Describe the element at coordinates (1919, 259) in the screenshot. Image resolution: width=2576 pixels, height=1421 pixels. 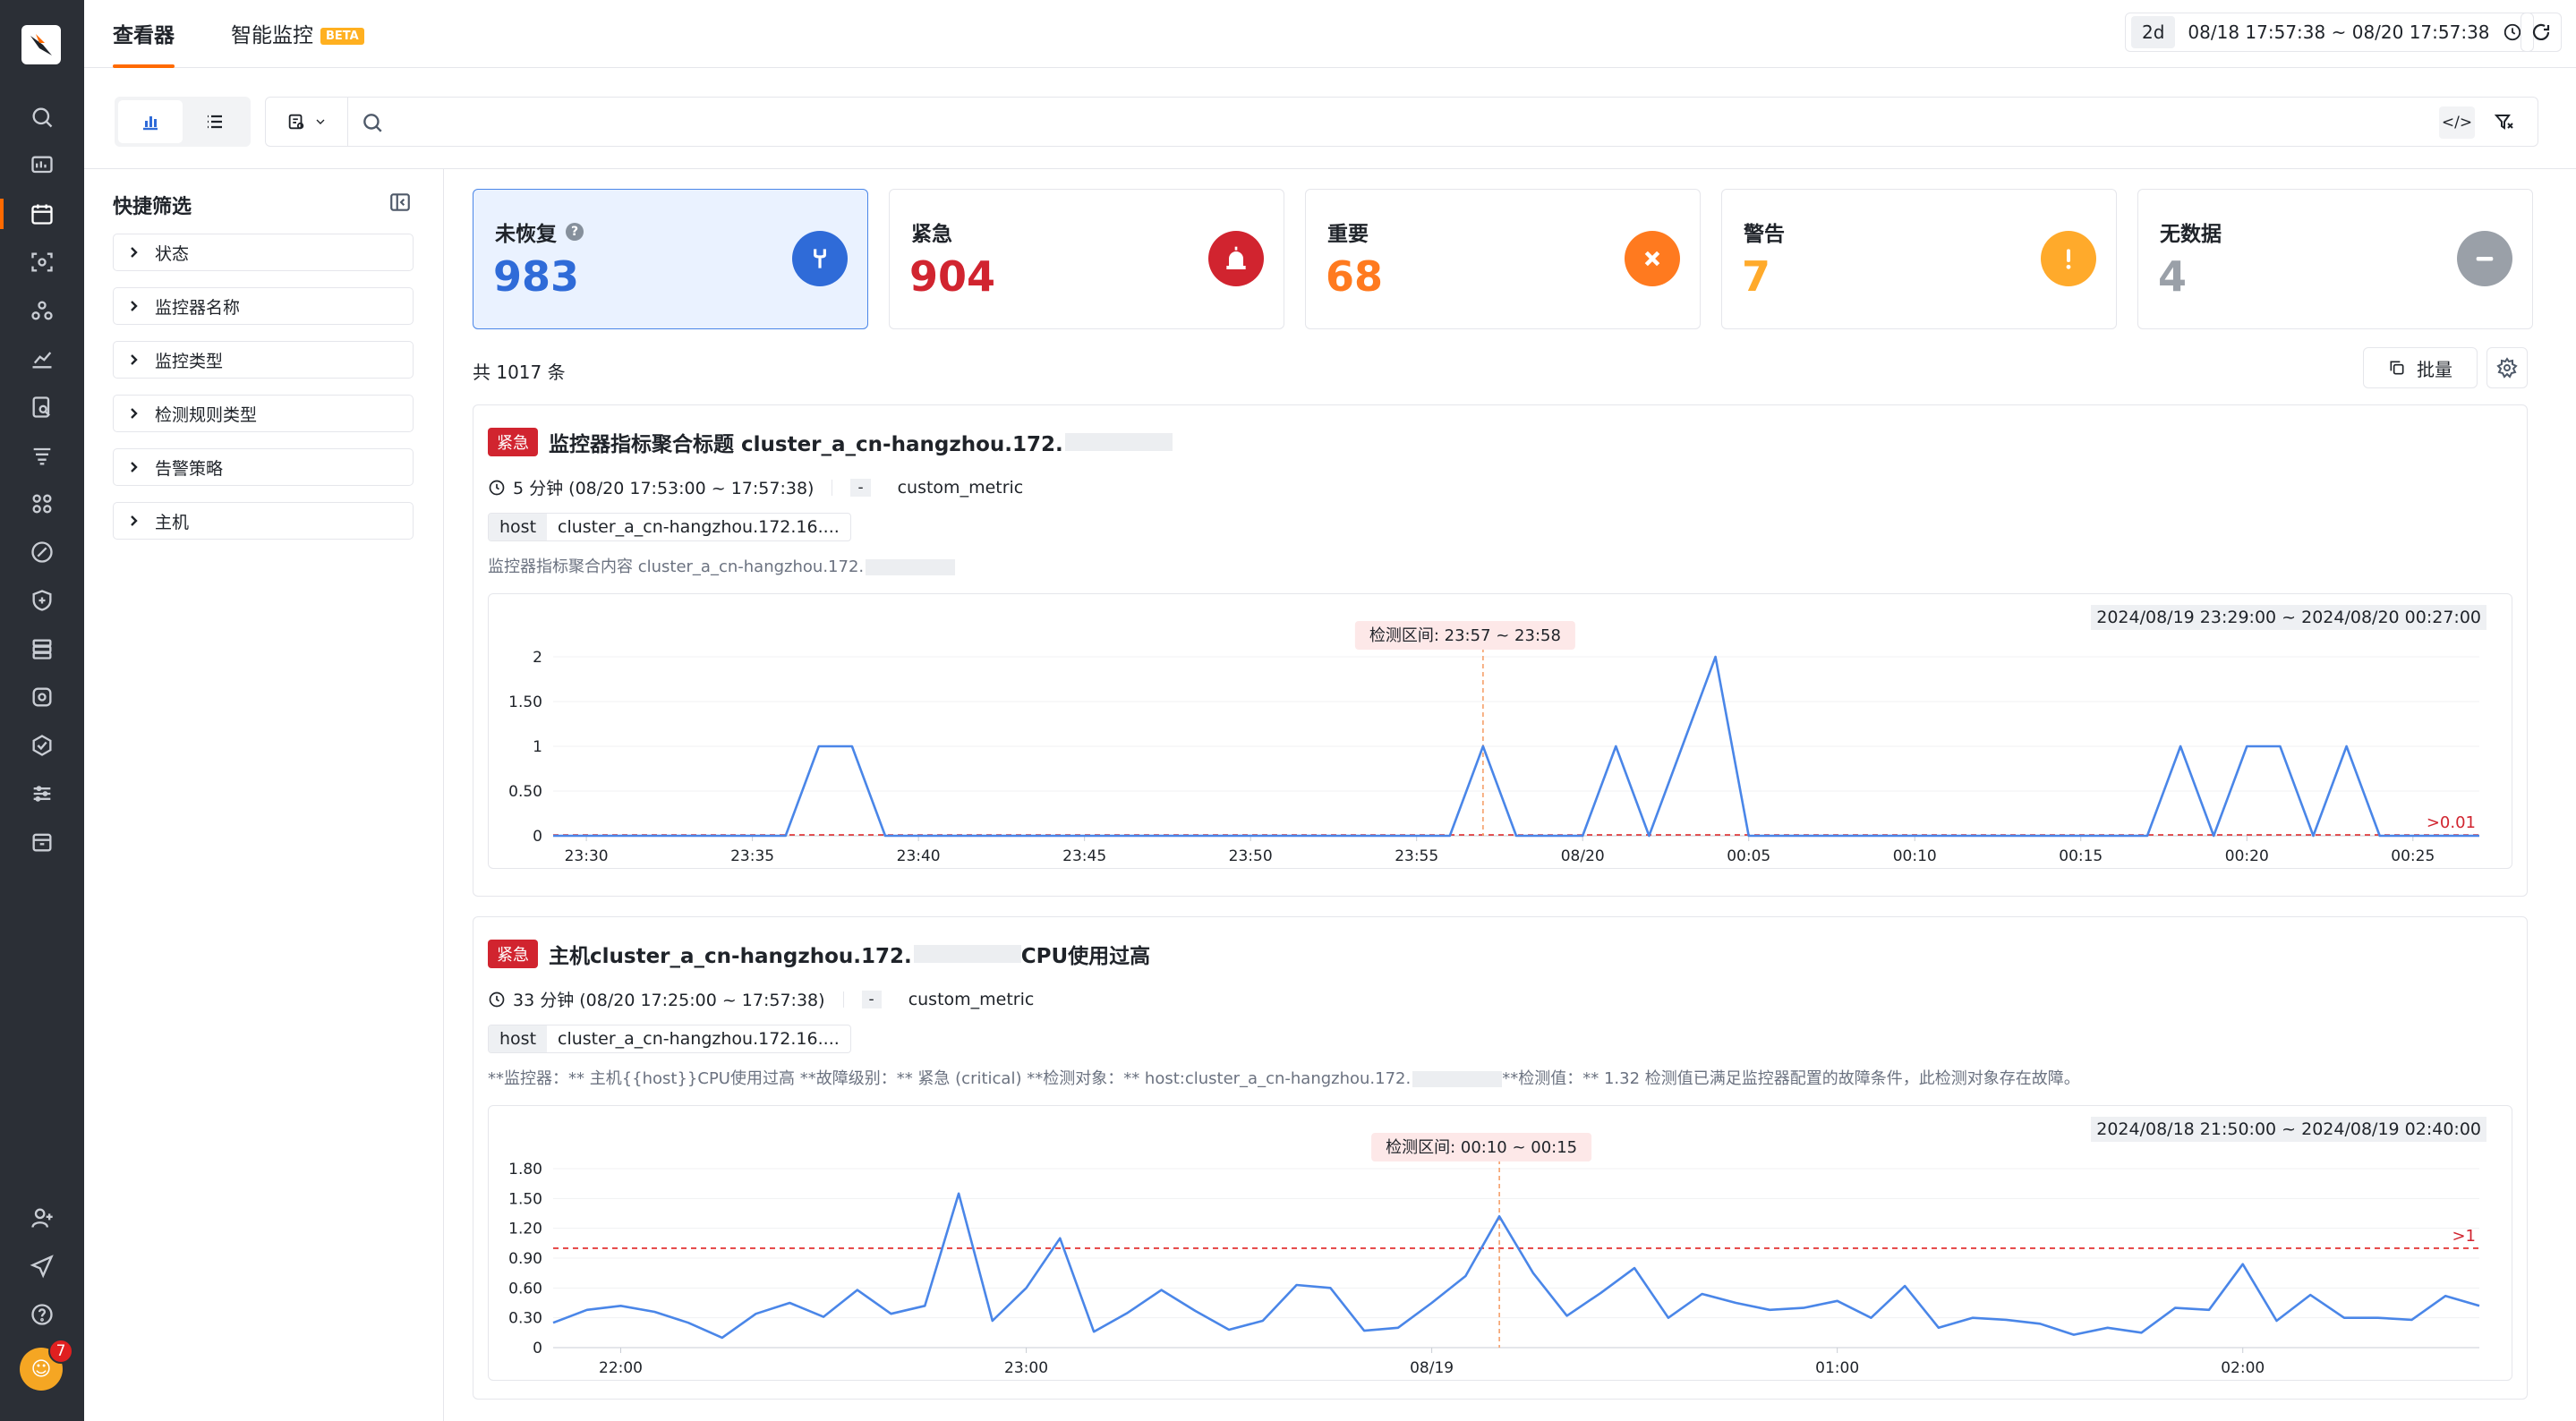
I see `summary-card-warning: 警告 7` at that location.